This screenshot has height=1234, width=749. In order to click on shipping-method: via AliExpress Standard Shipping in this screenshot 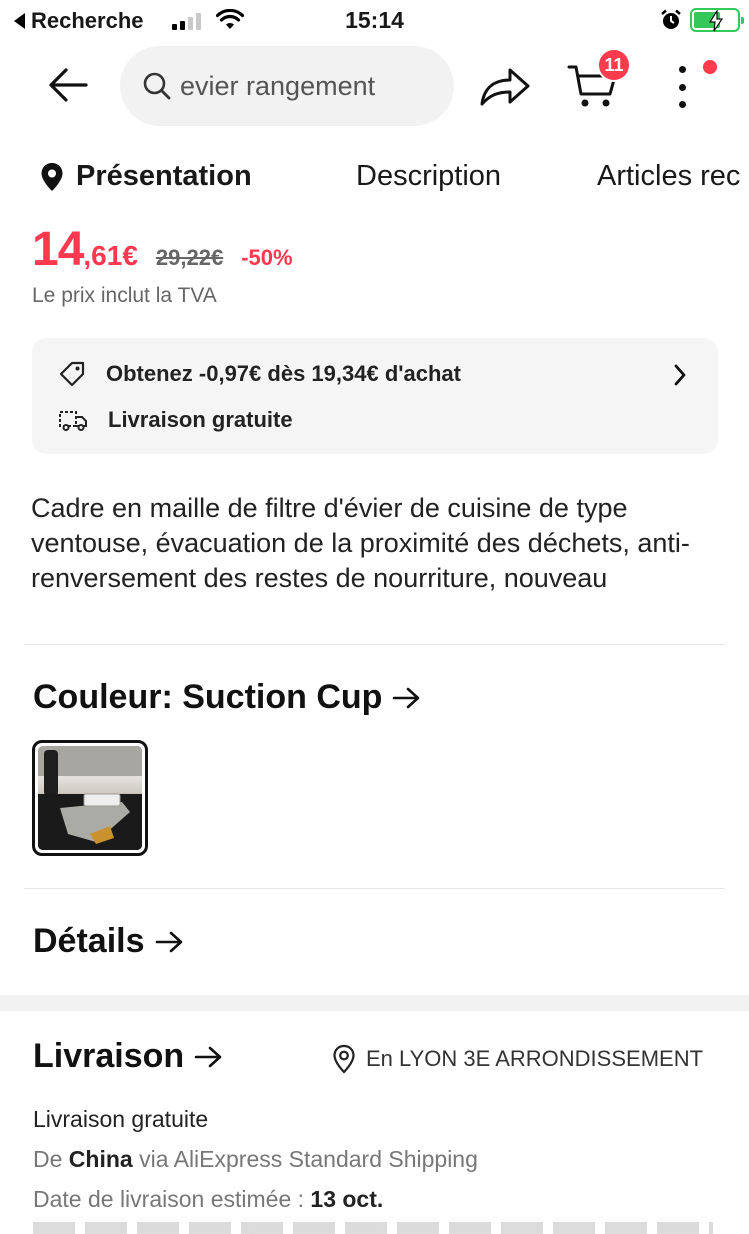, I will do `click(308, 1159)`.